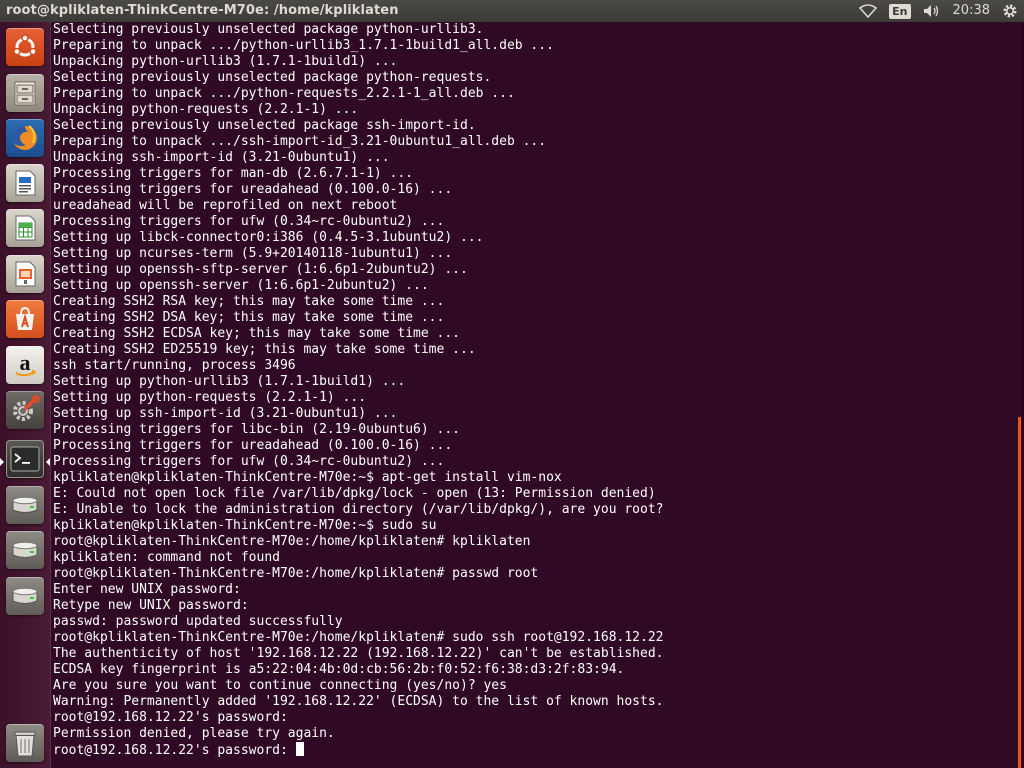  Describe the element at coordinates (48, 462) in the screenshot. I see `focus-indicator` at that location.